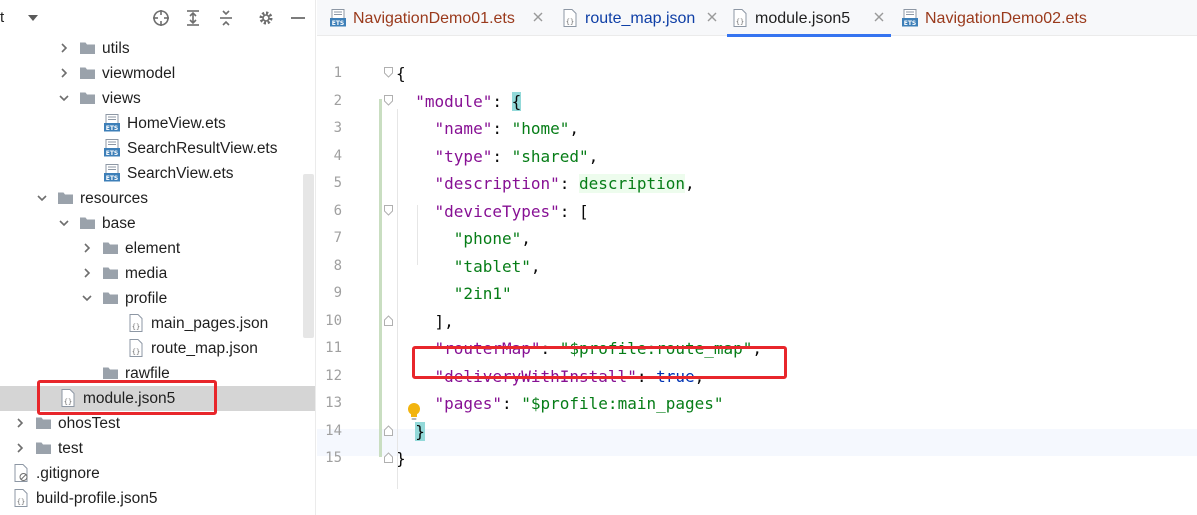 The image size is (1197, 515). What do you see at coordinates (157, 423) in the screenshot?
I see `tree-item-ohostest: ohosTest` at bounding box center [157, 423].